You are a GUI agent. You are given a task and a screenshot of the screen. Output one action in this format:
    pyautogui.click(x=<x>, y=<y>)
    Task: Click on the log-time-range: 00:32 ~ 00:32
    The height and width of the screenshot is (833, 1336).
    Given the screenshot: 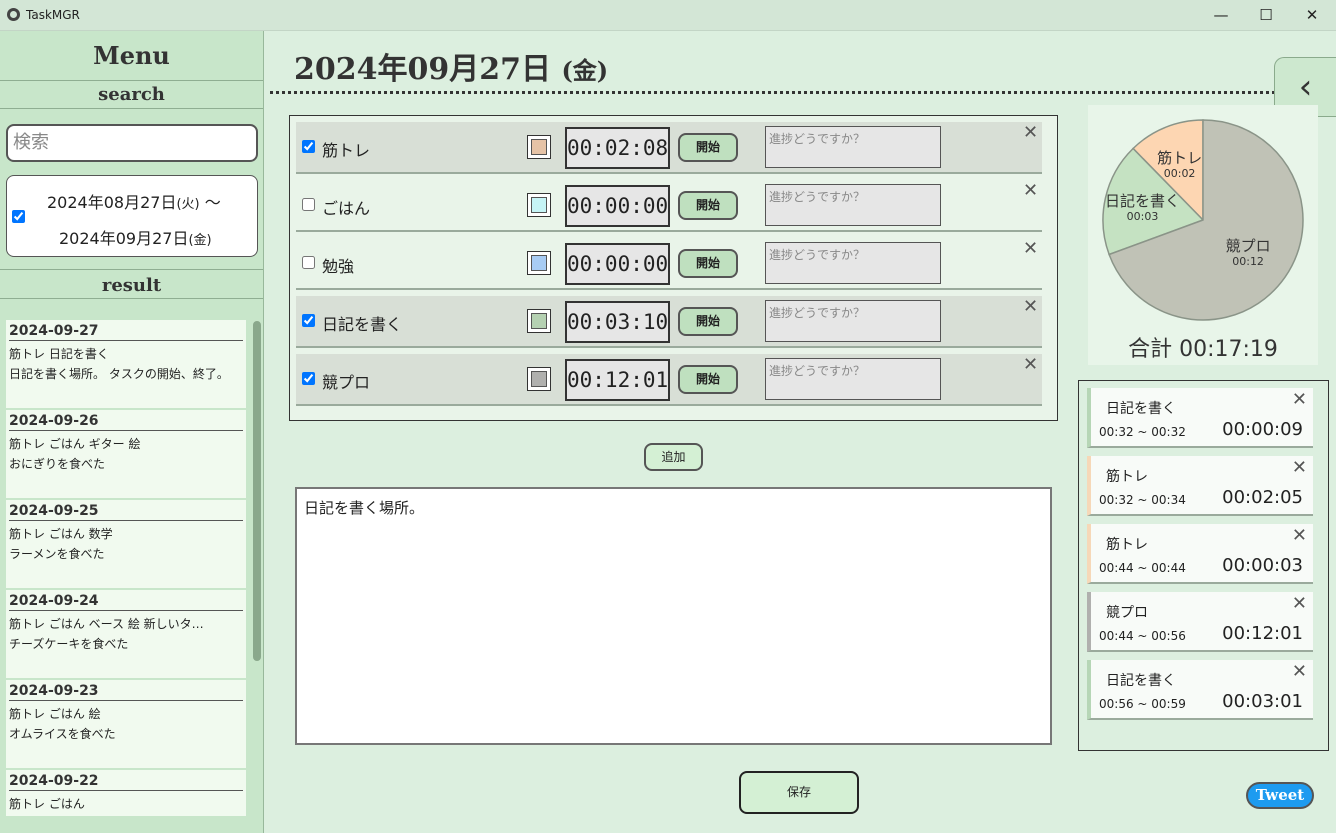 What is the action you would take?
    pyautogui.click(x=1142, y=432)
    